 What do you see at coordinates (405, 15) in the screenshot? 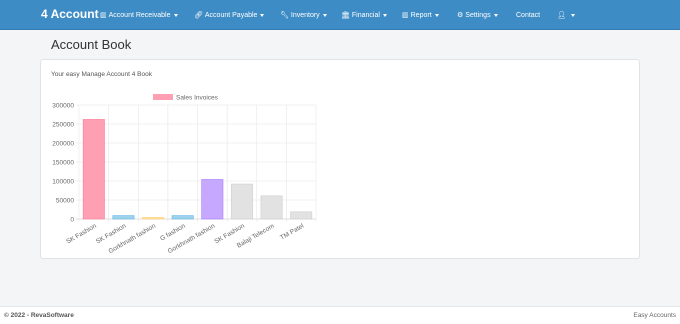
I see `area-chart-icon: ▥` at bounding box center [405, 15].